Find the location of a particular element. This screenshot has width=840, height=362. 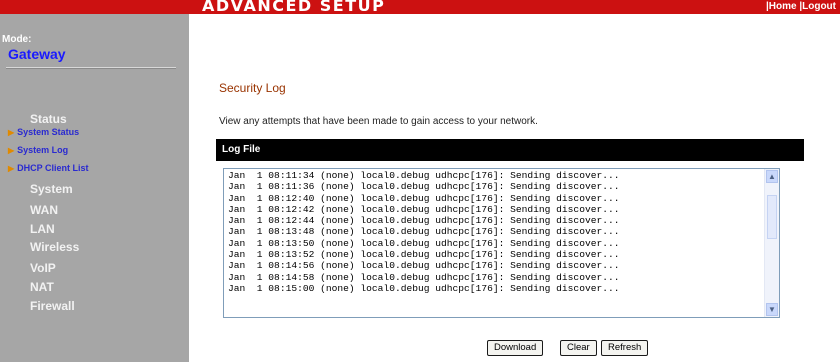

sidebar-item-lan: LAN is located at coordinates (42, 229).